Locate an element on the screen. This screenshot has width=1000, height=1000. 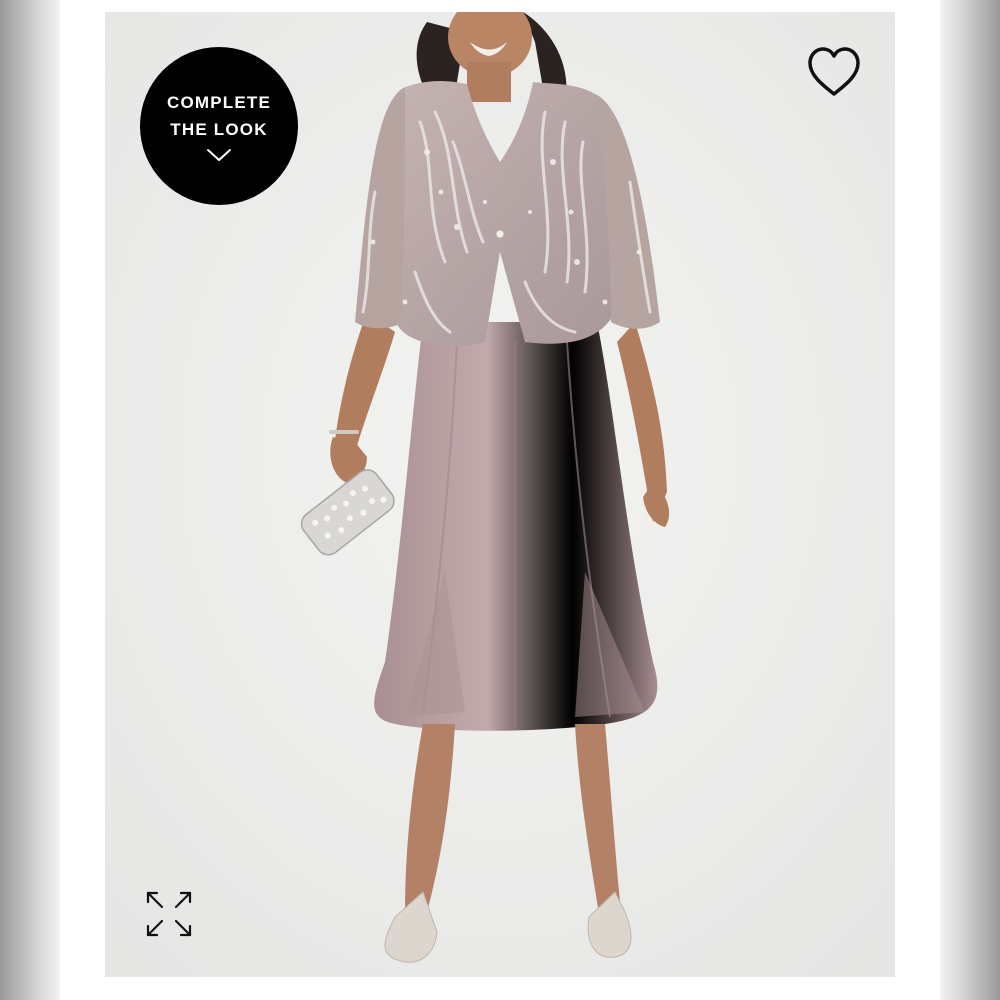
chevron-down-icon is located at coordinates (219, 155).